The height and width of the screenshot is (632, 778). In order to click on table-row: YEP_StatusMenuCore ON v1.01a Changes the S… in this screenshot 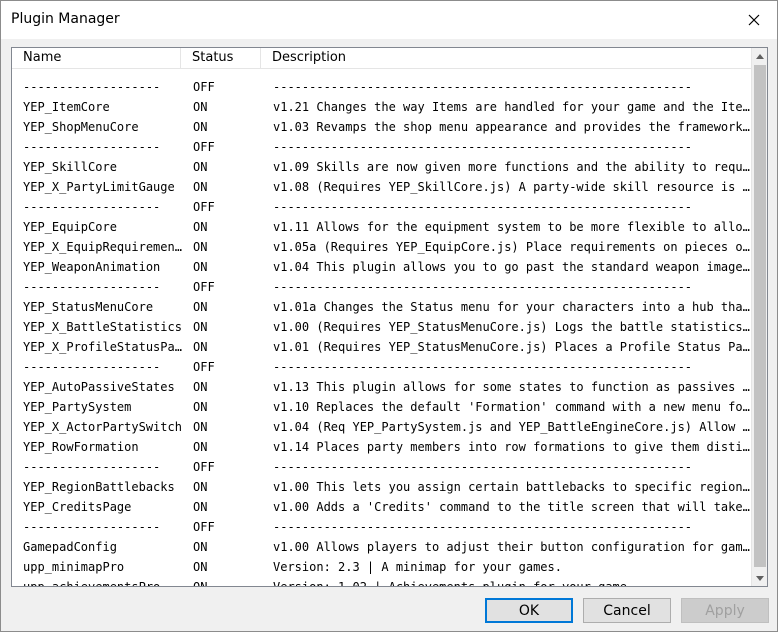, I will do `click(382, 307)`.